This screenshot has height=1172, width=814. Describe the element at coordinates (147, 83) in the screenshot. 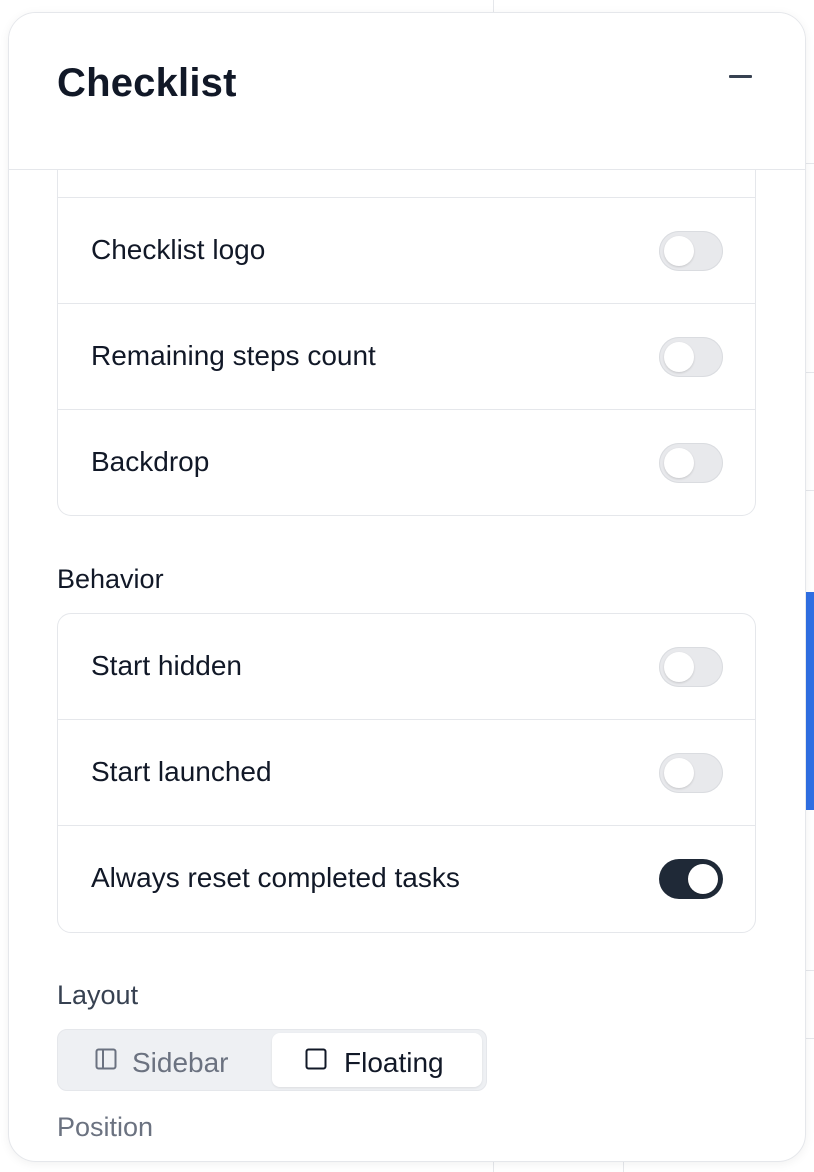

I see `panel-title: Checklist` at that location.